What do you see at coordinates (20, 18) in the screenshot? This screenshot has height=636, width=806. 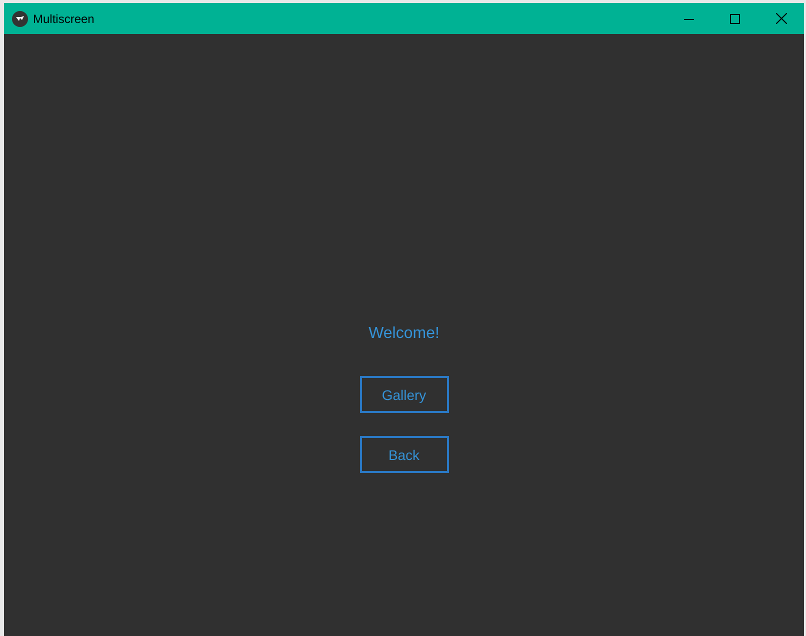 I see `app-icon` at bounding box center [20, 18].